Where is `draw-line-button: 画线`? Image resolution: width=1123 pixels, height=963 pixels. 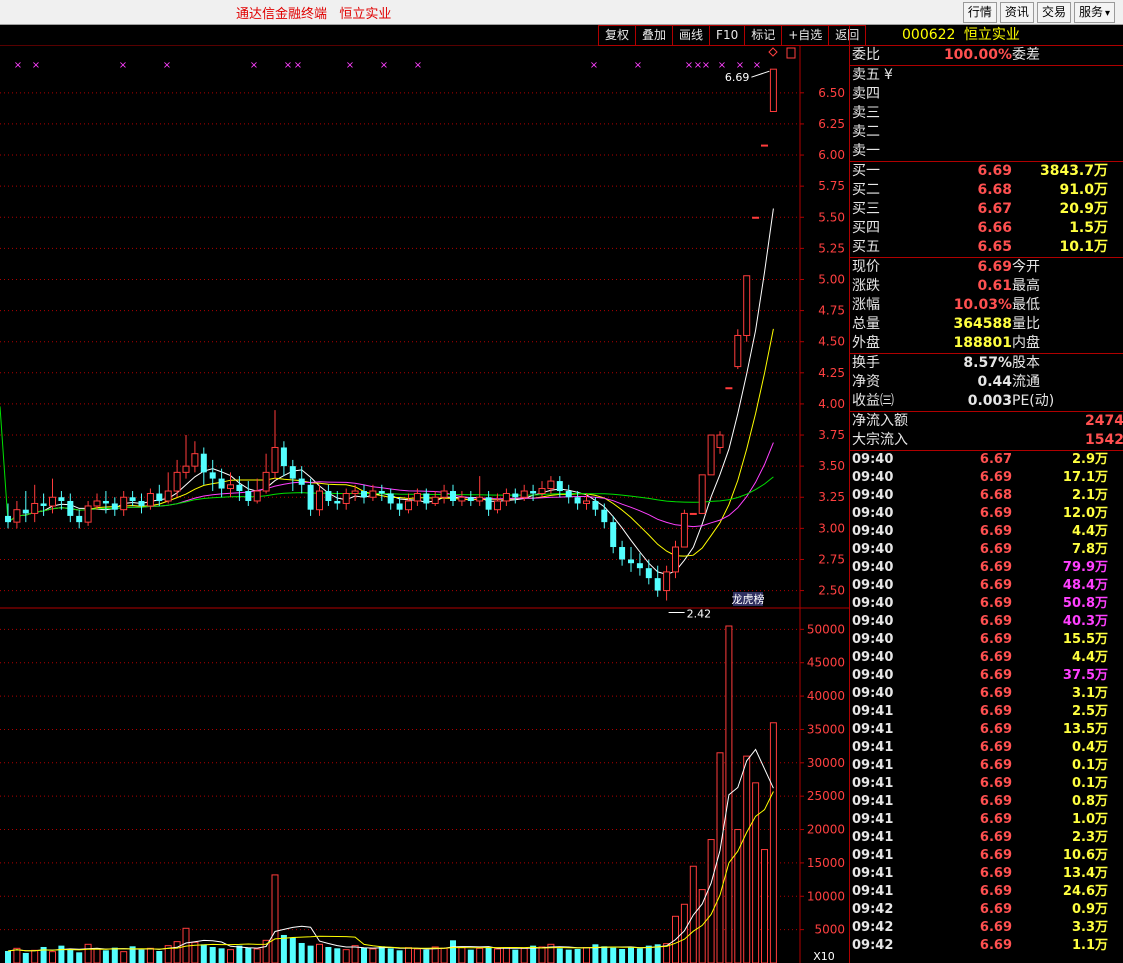
draw-line-button: 画线 is located at coordinates (692, 35).